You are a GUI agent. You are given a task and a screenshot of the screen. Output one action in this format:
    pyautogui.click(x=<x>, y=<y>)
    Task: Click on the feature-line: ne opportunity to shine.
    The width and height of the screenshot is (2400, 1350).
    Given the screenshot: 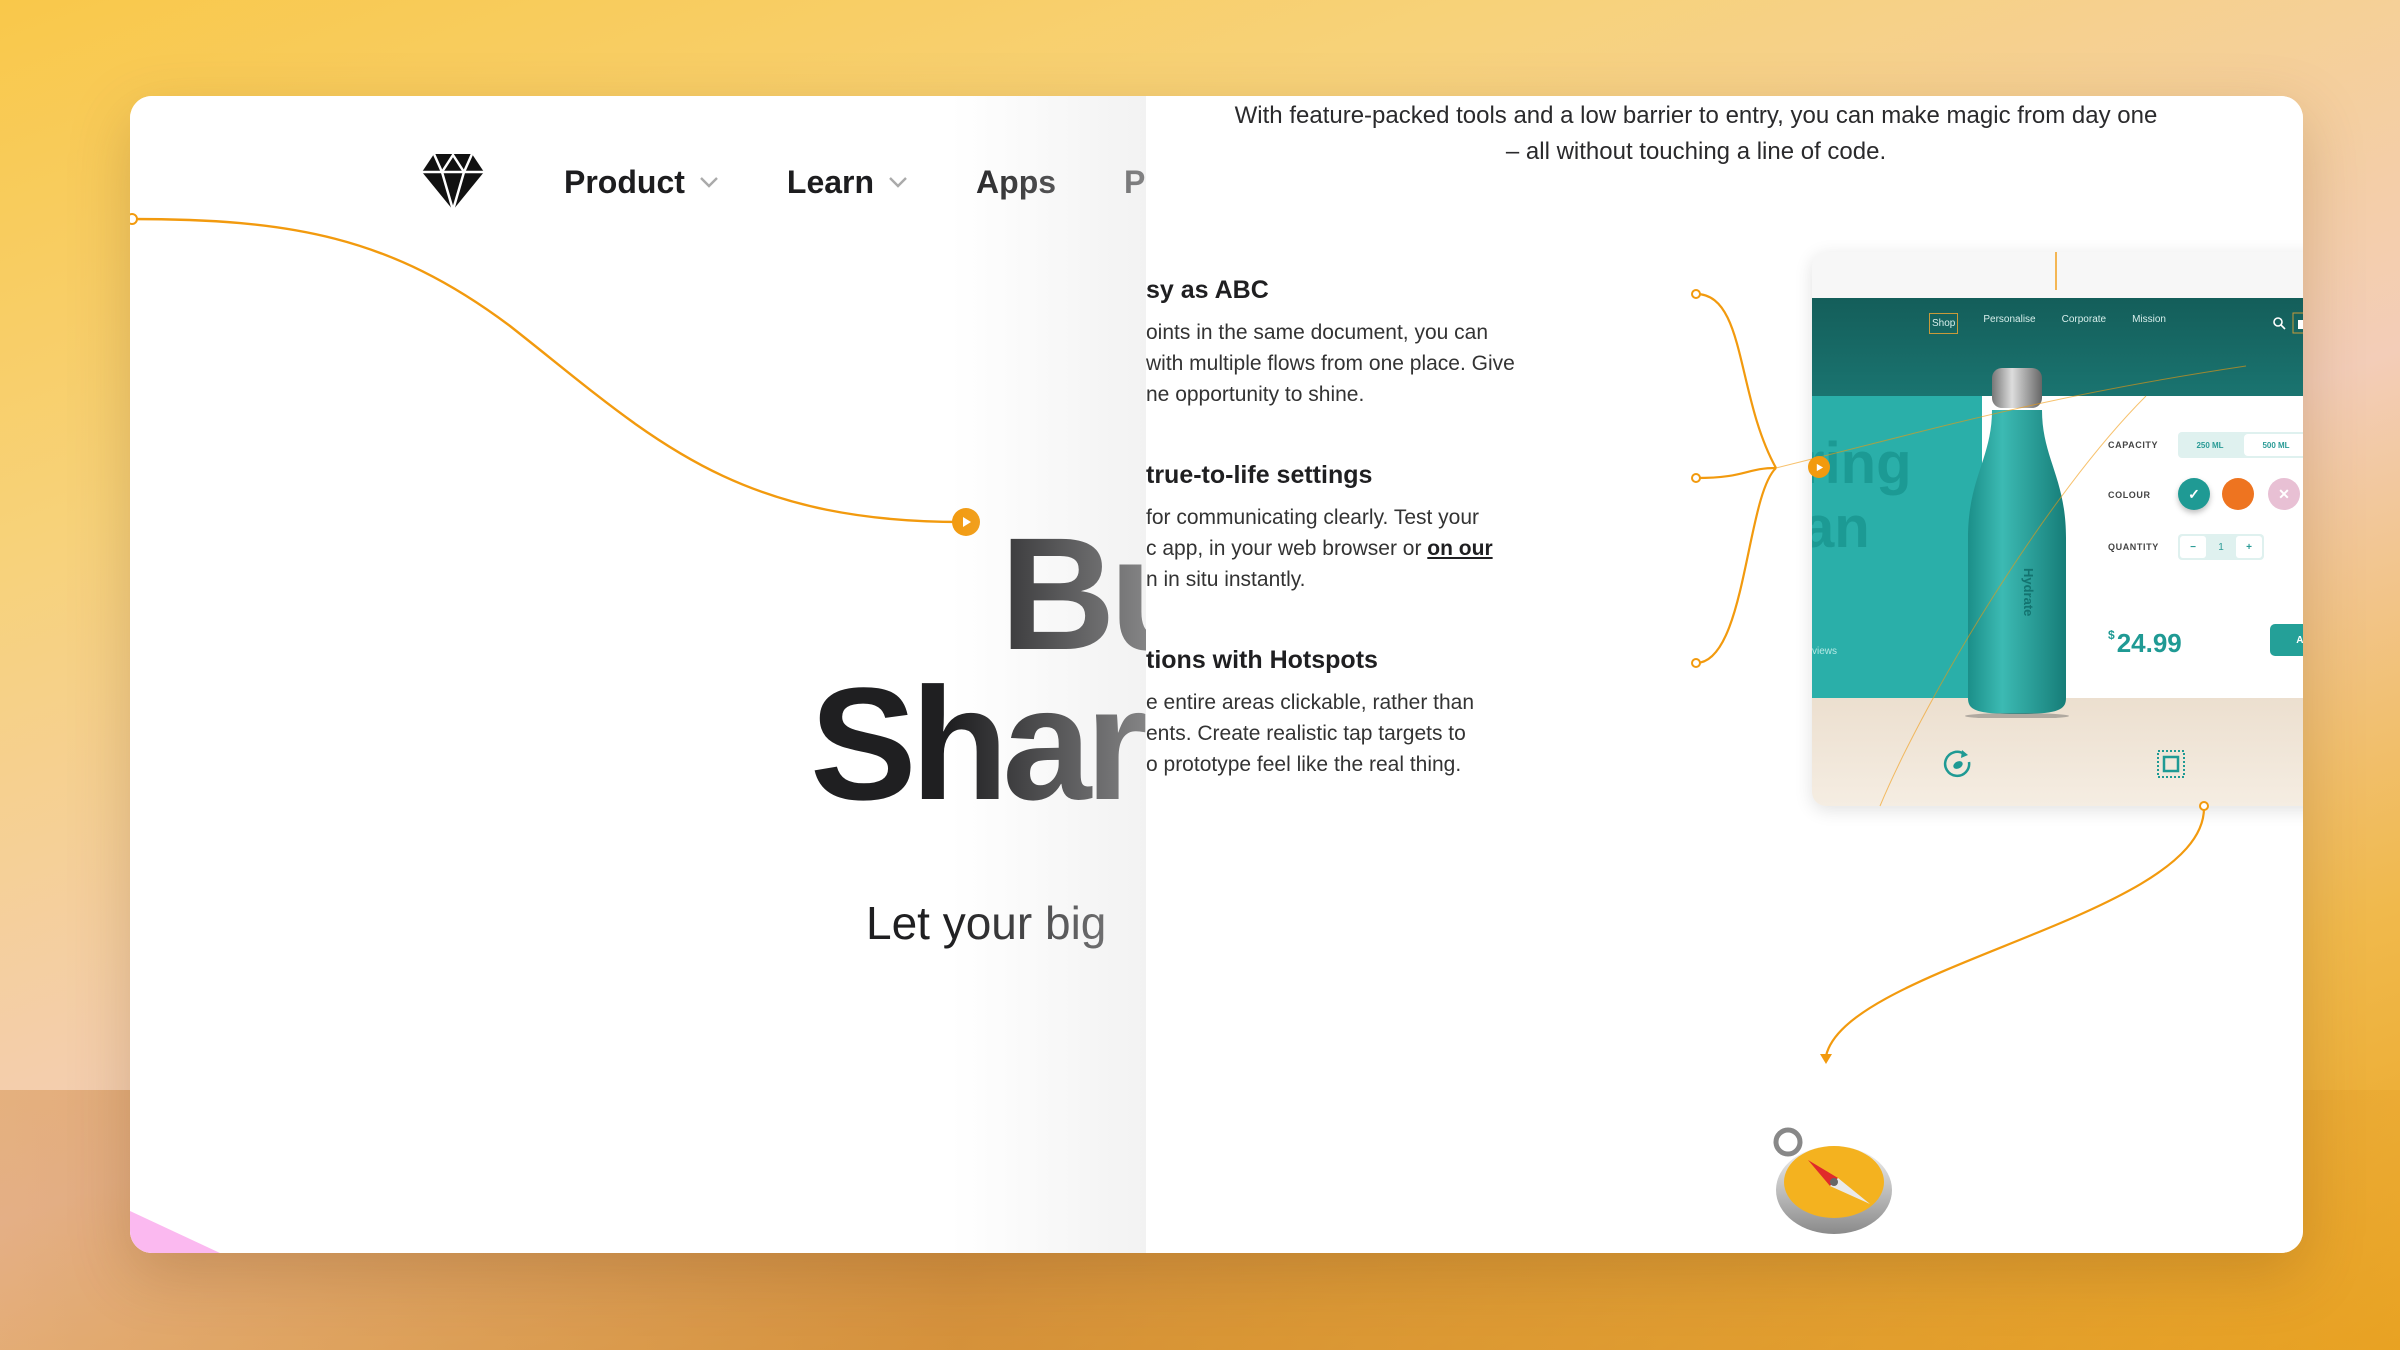 What is the action you would take?
    pyautogui.click(x=1255, y=394)
    